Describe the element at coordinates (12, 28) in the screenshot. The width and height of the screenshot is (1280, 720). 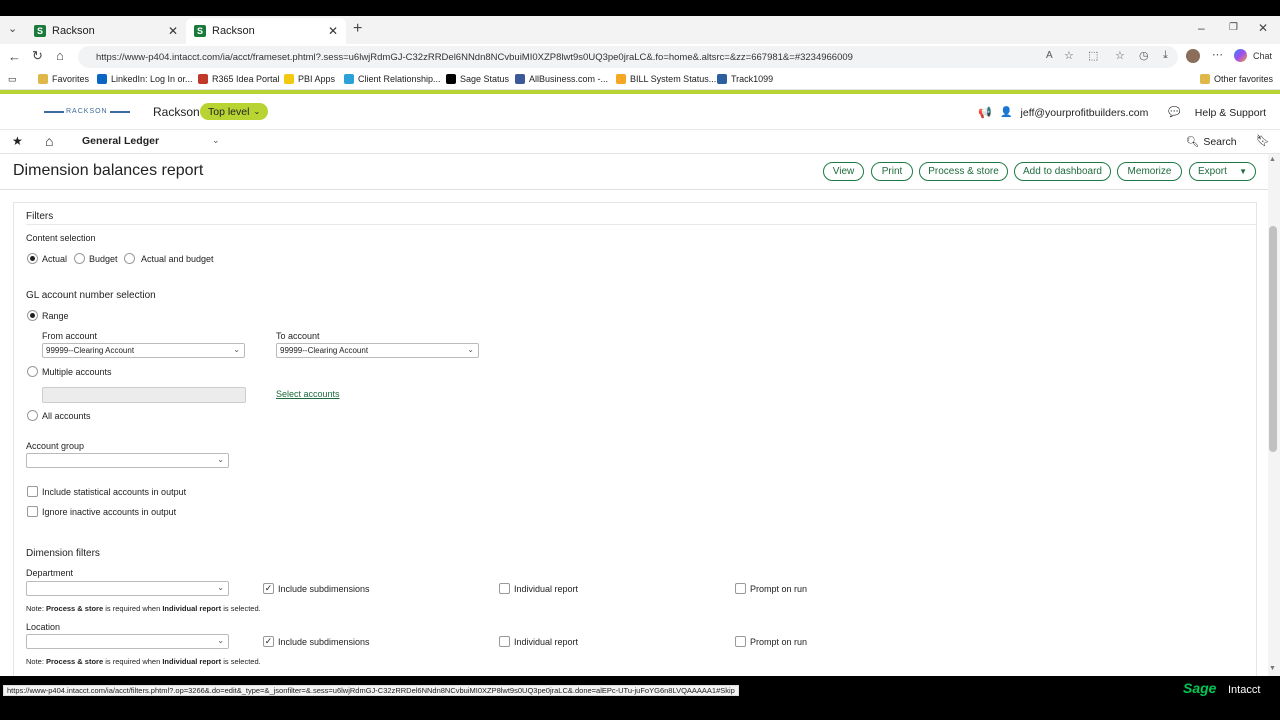
I see `tab-list-chevron-icon: ⌄` at that location.